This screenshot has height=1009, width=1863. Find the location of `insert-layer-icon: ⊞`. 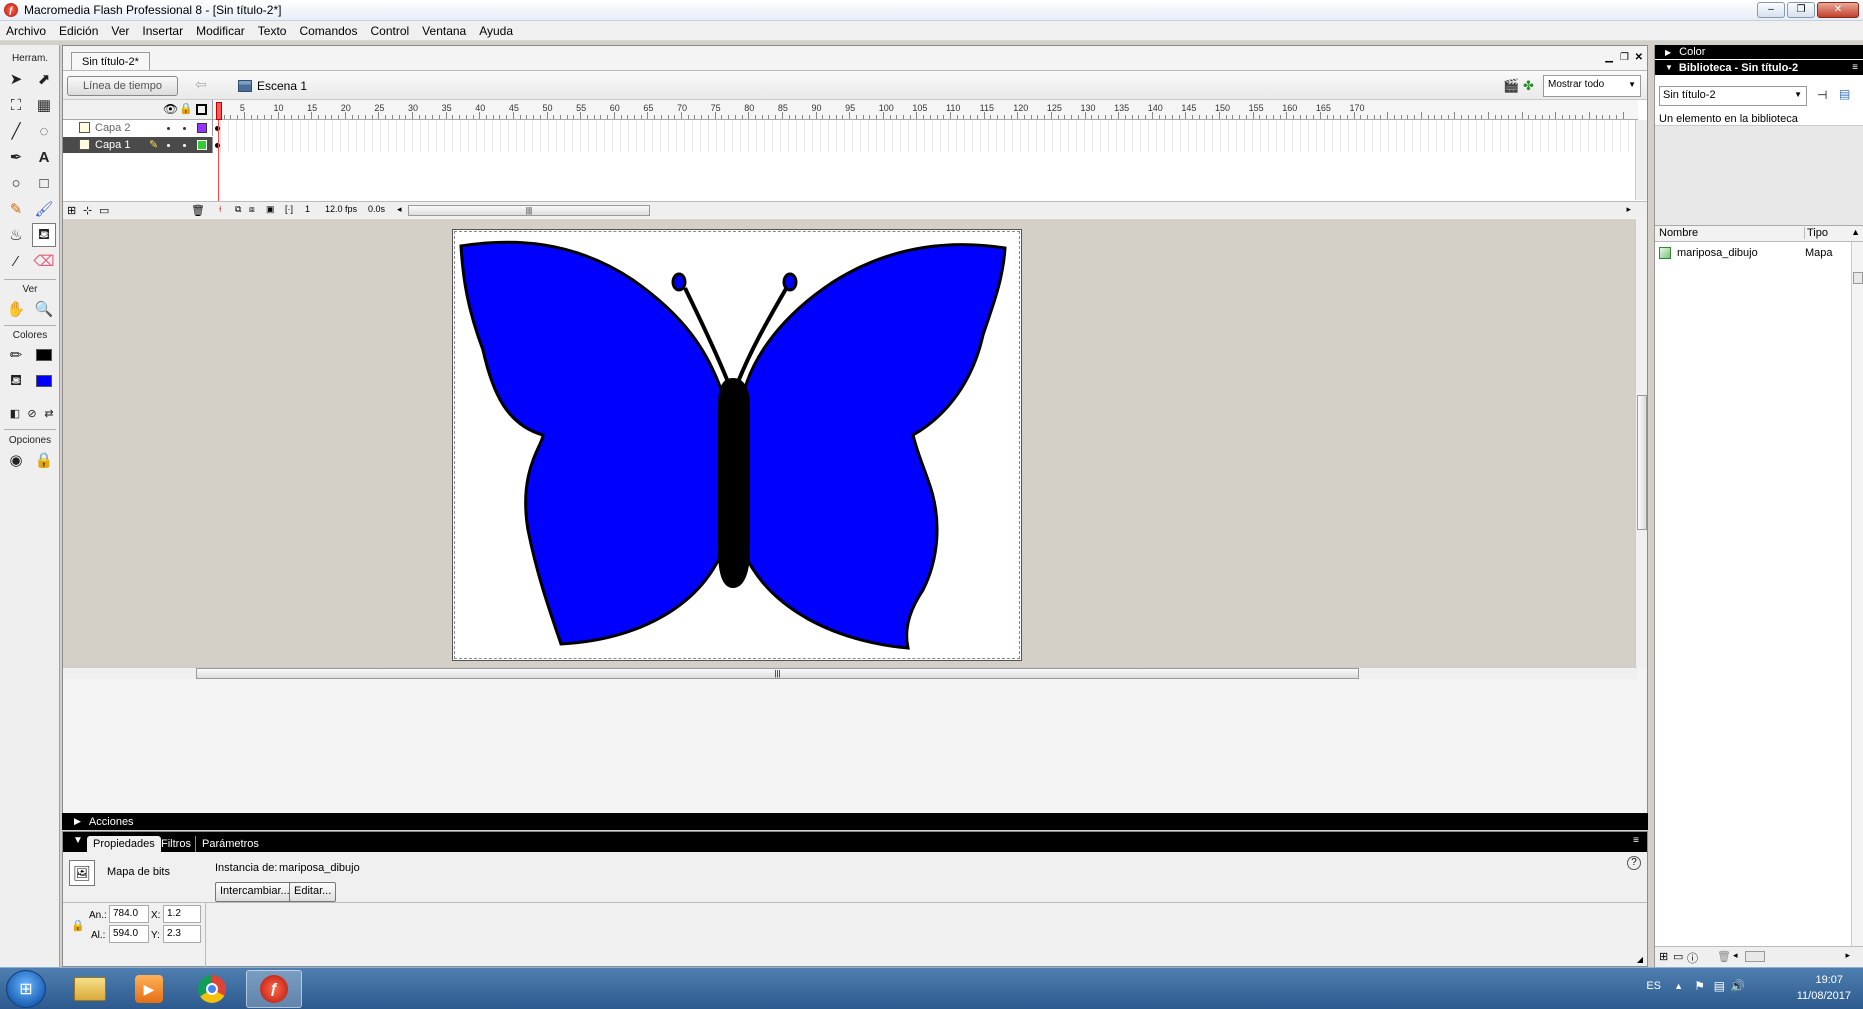

insert-layer-icon: ⊞ is located at coordinates (71, 210).